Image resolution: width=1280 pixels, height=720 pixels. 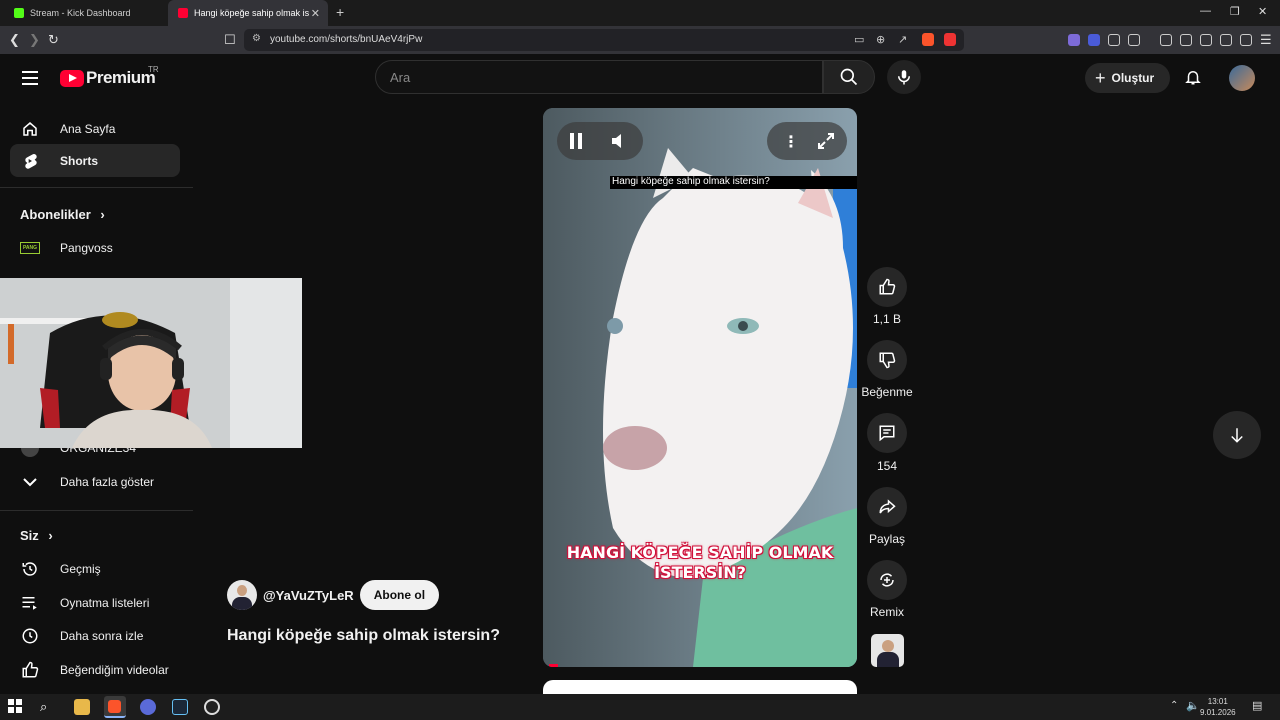 I want to click on tab-kick-dashboard: Stream - Kick Dashboard, so click(x=84, y=13).